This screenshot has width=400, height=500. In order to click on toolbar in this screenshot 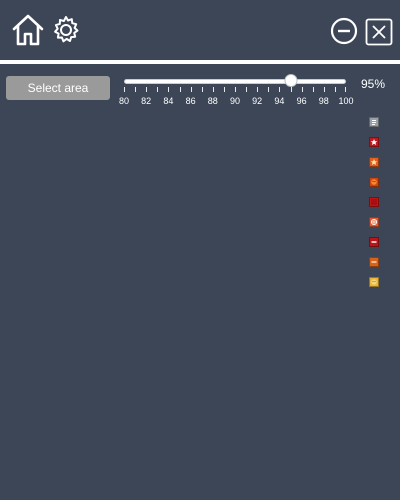, I will do `click(200, 30)`.